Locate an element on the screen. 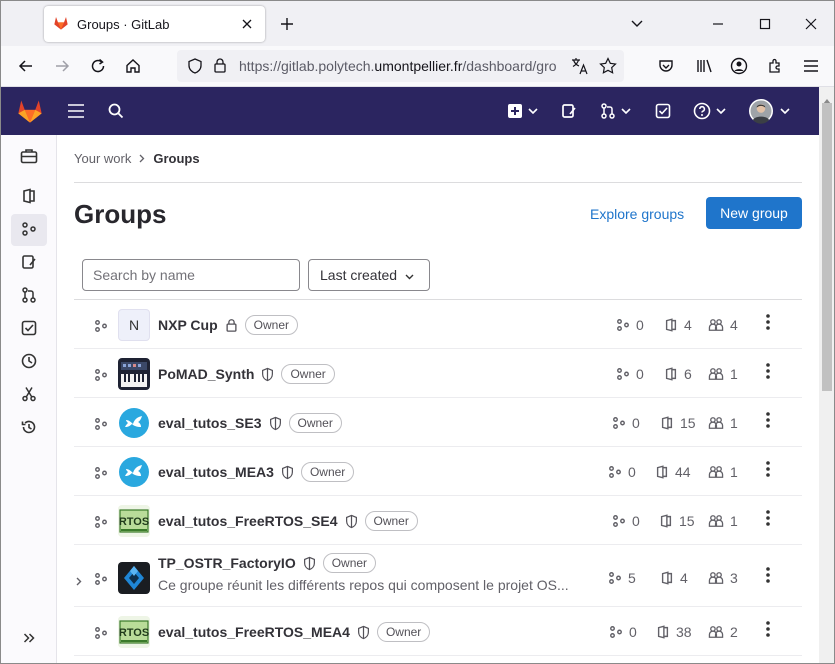  hamburger-menu-icon is located at coordinates (811, 66).